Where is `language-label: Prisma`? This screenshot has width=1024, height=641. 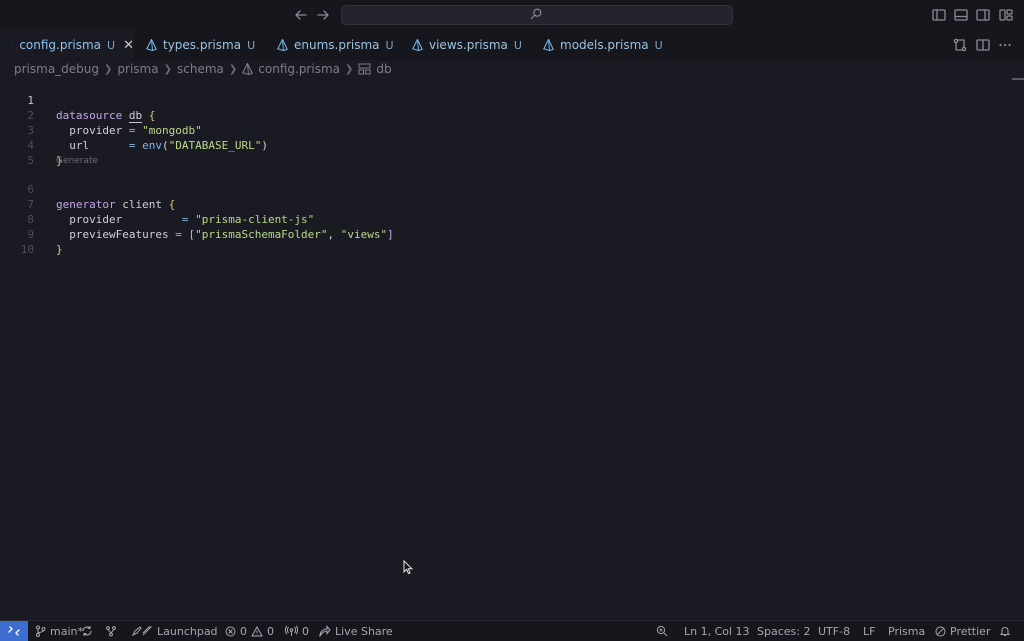
language-label: Prisma is located at coordinates (907, 631).